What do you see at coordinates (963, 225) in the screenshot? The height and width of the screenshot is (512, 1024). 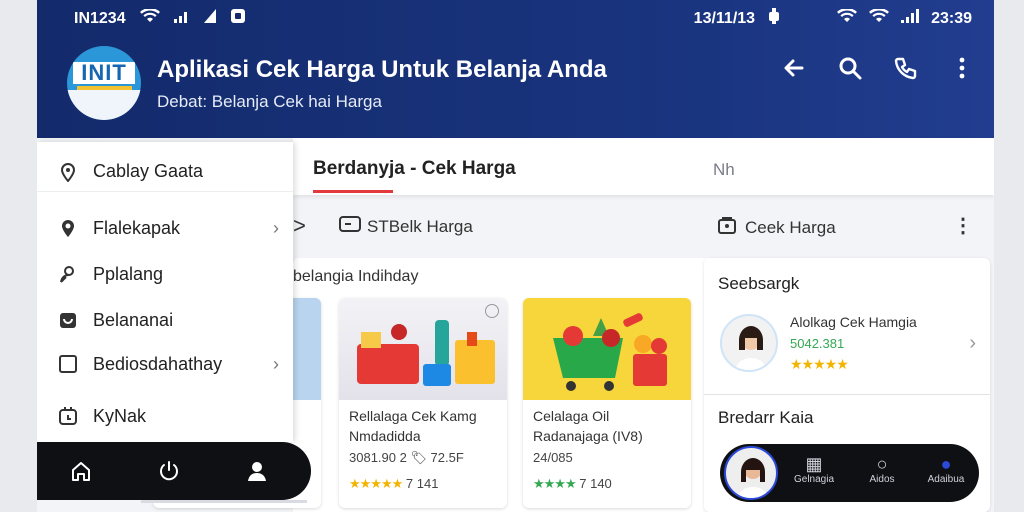 I see `more-vert-icon: ⋮` at bounding box center [963, 225].